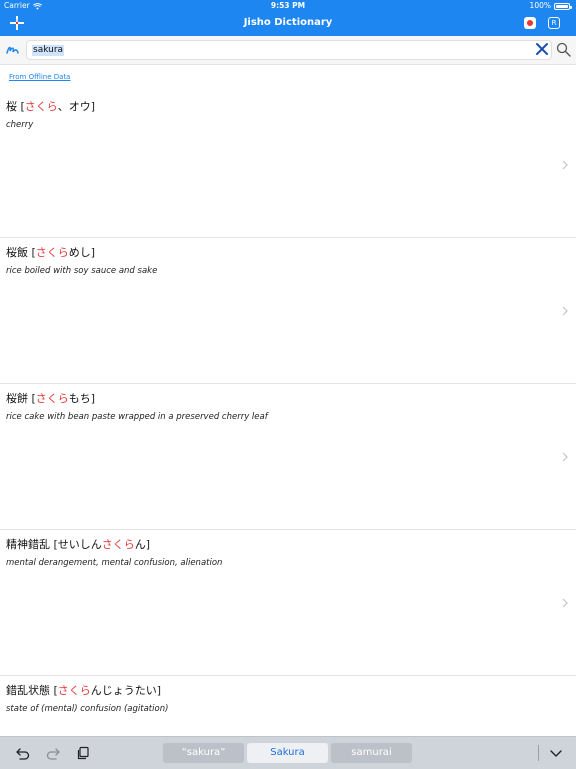 Image resolution: width=576 pixels, height=769 pixels. I want to click on toolbar-divider, so click(538, 753).